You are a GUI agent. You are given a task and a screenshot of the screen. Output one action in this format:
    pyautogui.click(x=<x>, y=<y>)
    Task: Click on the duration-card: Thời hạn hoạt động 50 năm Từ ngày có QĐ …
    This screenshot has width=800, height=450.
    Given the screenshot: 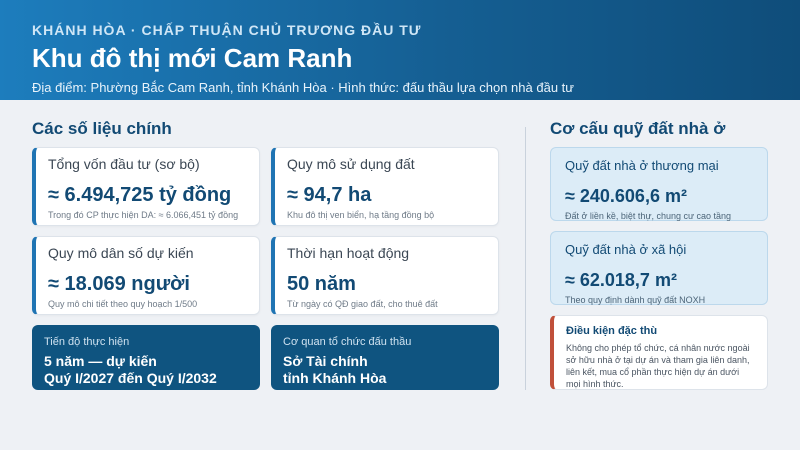 What is the action you would take?
    pyautogui.click(x=385, y=275)
    